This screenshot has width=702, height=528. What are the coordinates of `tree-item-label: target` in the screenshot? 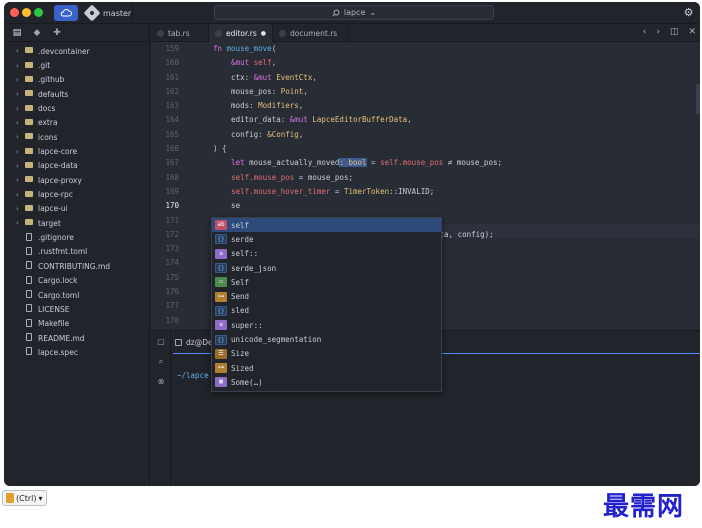 It's located at (49, 223).